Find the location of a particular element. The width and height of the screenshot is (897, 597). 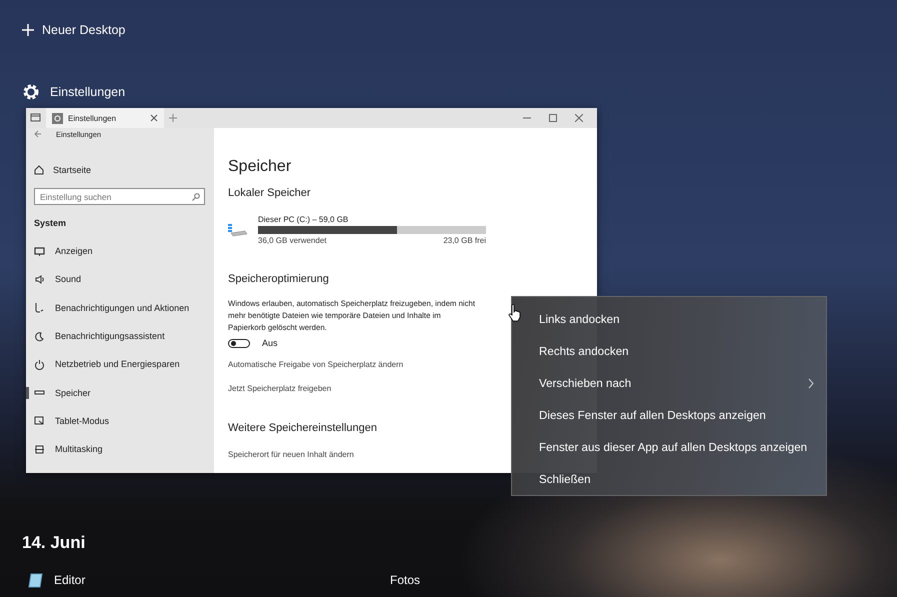

section-heading: Speicheroptimierung is located at coordinates (279, 279).